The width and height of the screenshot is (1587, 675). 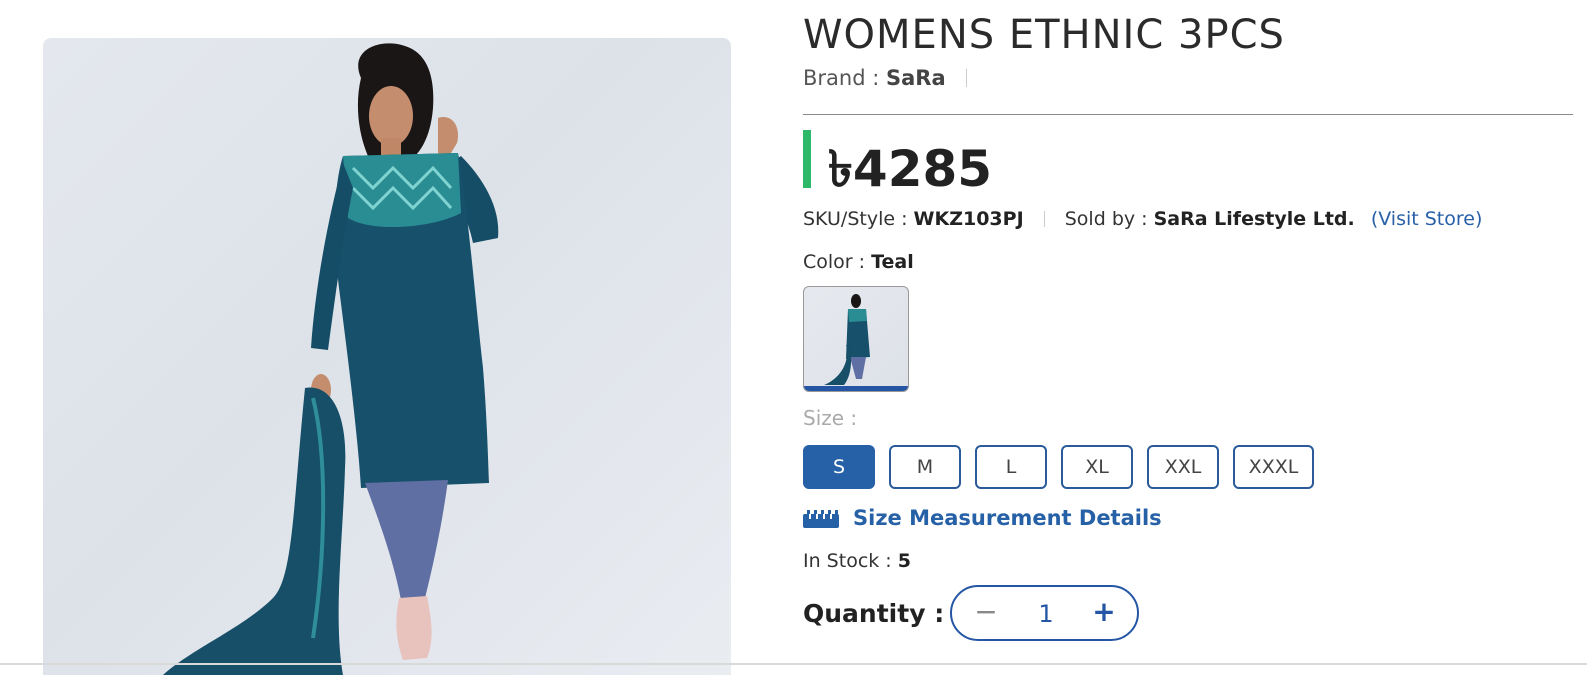 I want to click on size-option-xl: XL, so click(x=1097, y=467).